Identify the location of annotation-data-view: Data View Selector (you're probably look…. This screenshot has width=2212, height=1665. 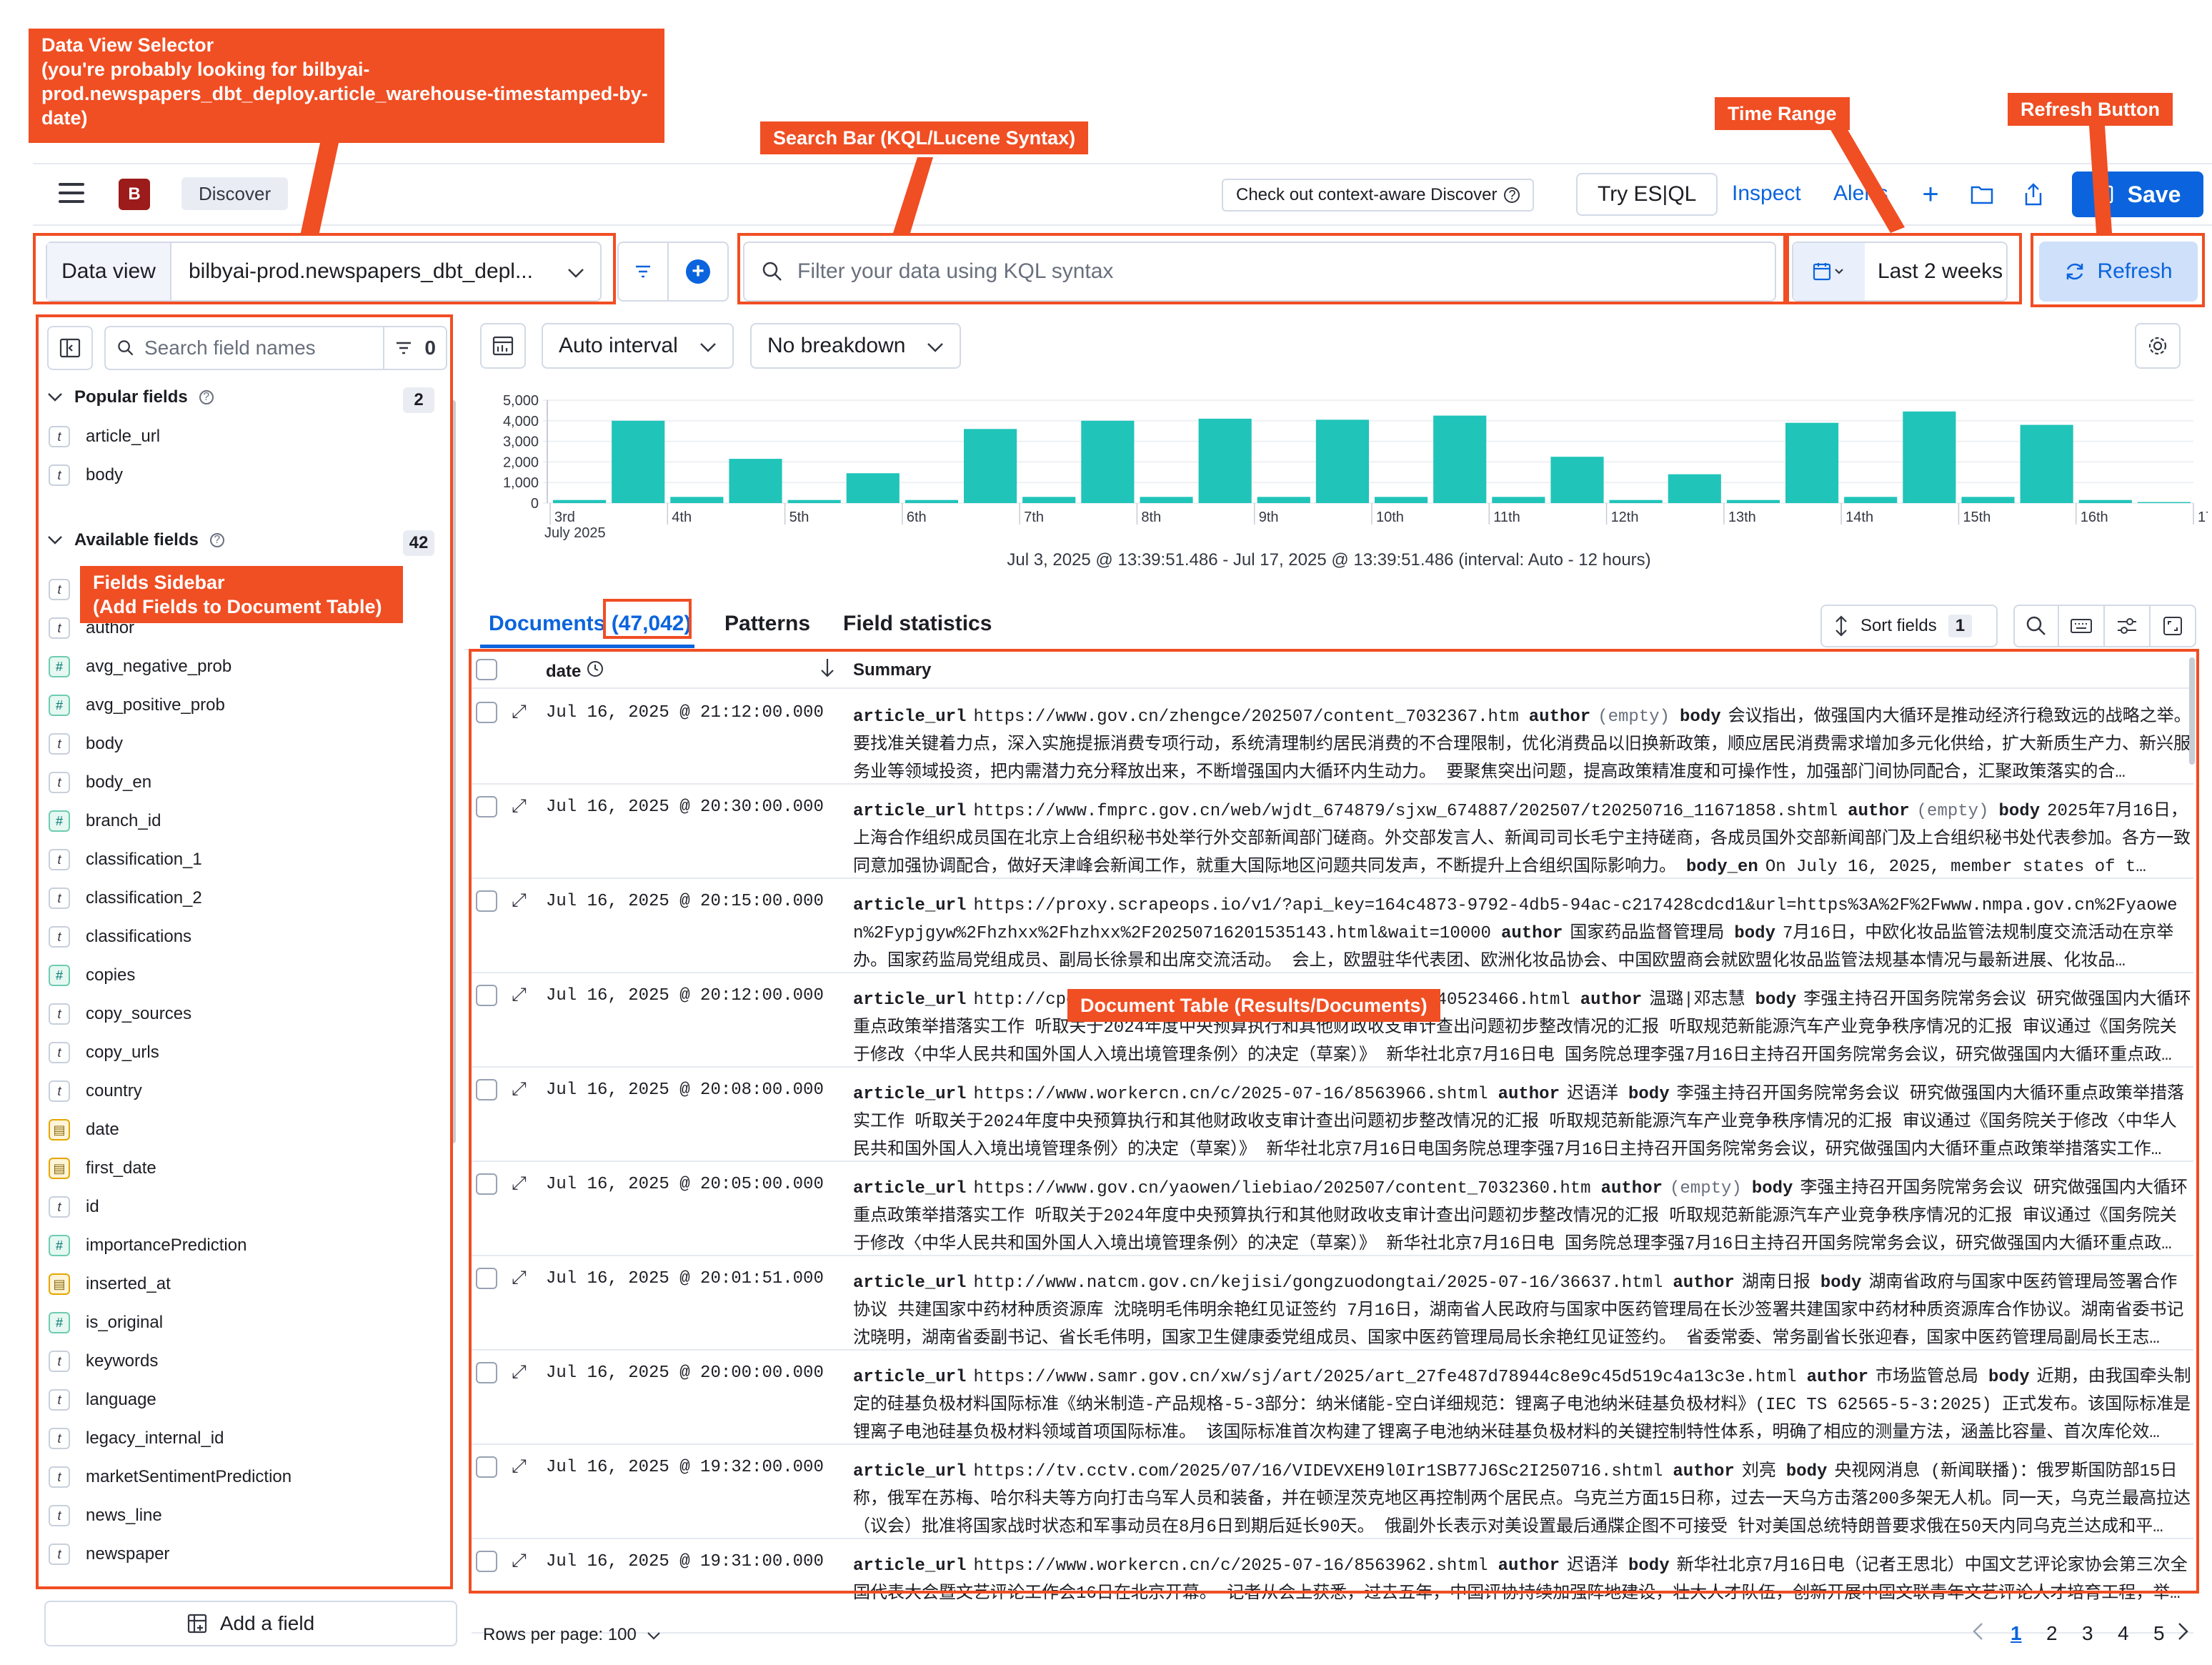
(346, 86).